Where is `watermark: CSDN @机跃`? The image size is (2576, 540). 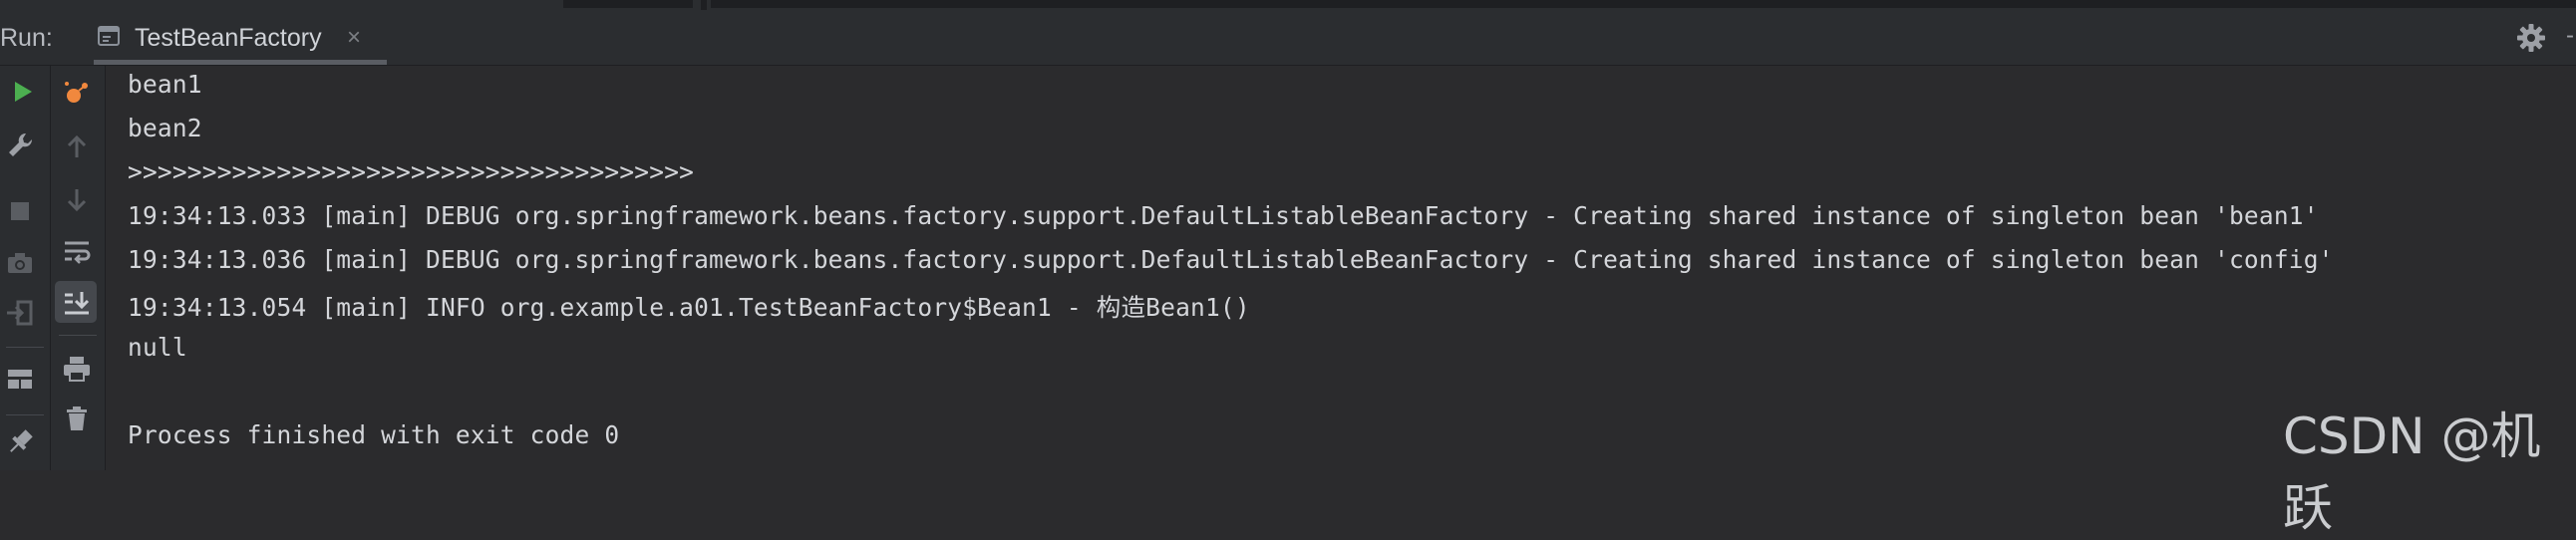
watermark: CSDN @机跃 is located at coordinates (2412, 472).